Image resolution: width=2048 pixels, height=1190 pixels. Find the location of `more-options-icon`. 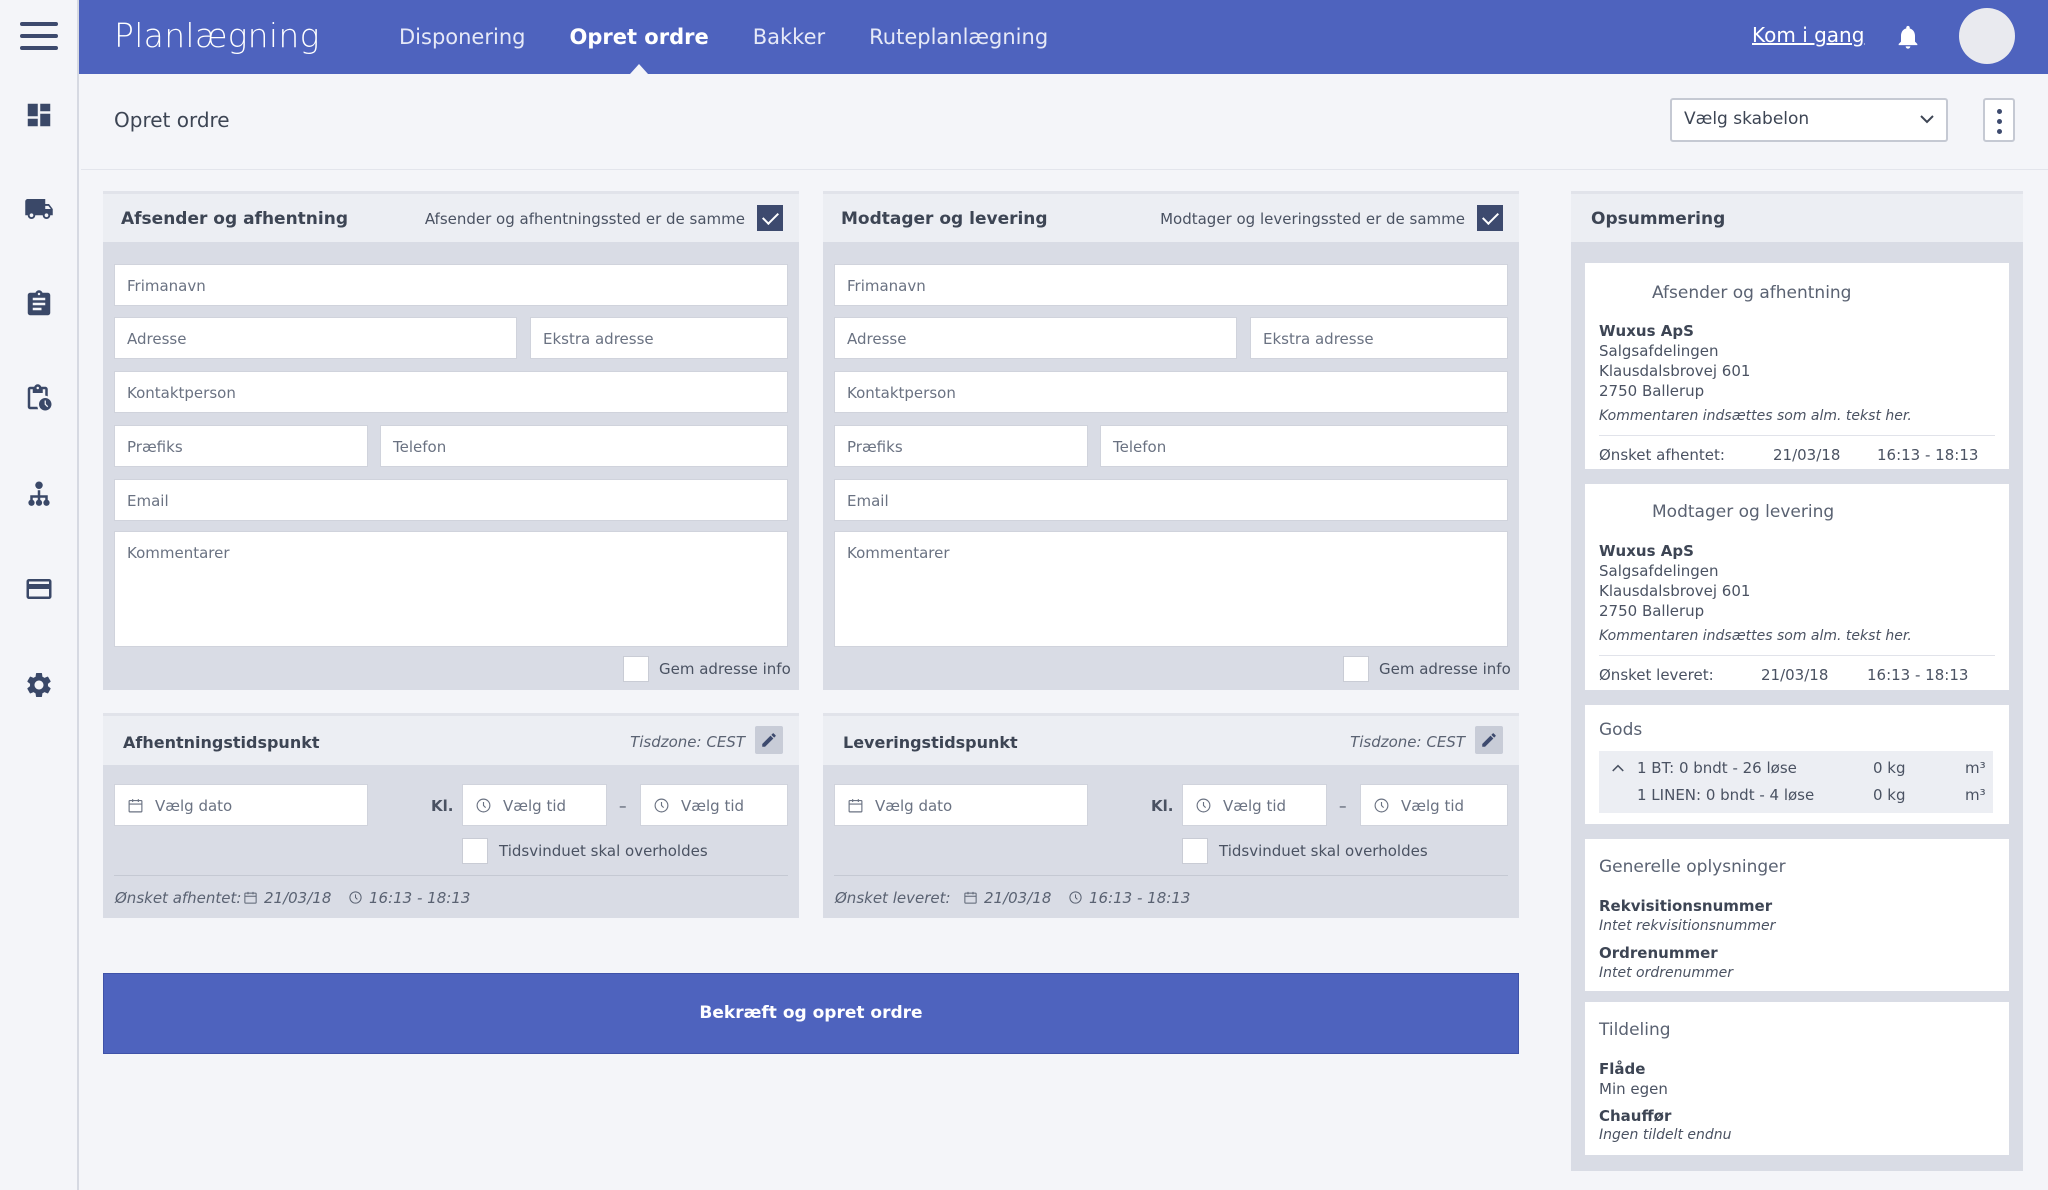

more-options-icon is located at coordinates (1999, 120).